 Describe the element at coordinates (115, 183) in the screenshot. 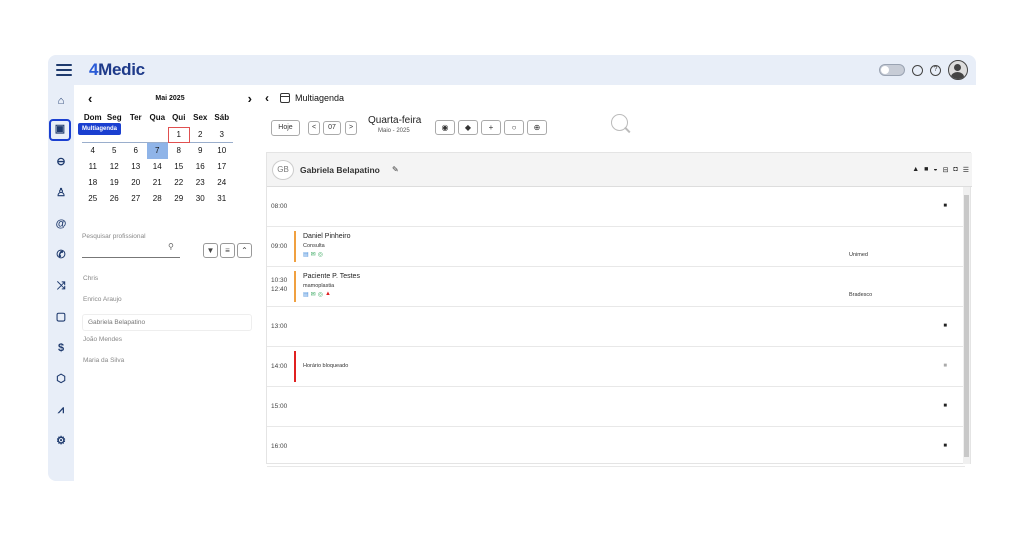

I see `calendar-day: 19` at that location.